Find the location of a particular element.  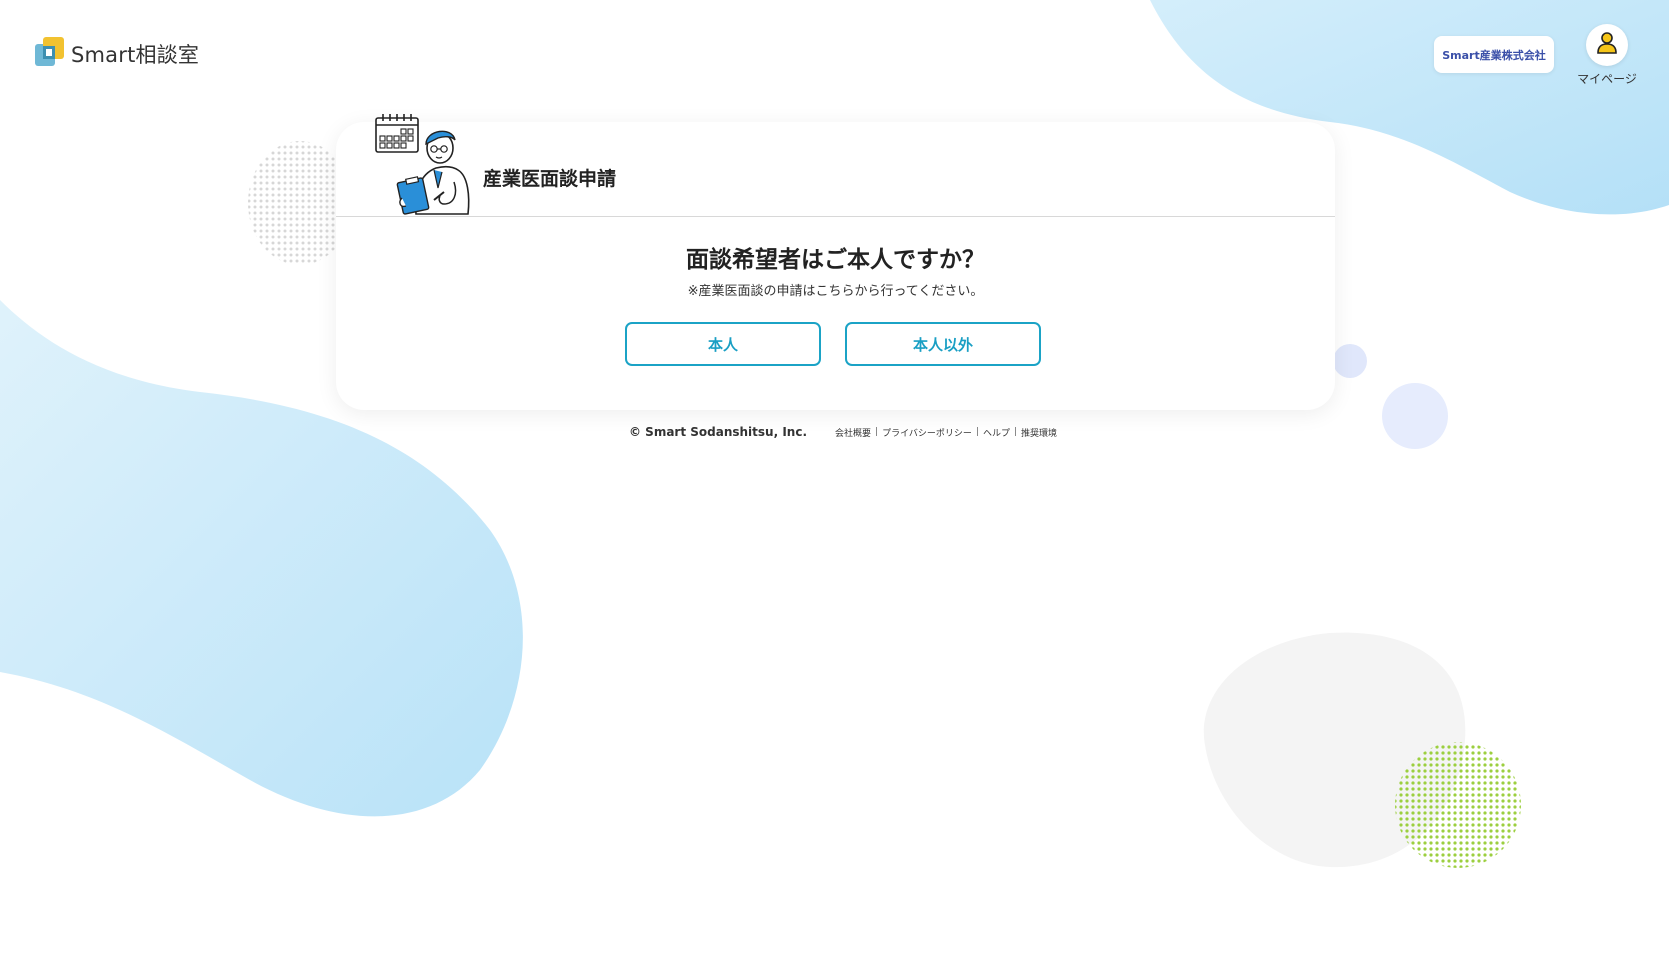

company-name-badge: Smart産業株式会社 is located at coordinates (1494, 54).